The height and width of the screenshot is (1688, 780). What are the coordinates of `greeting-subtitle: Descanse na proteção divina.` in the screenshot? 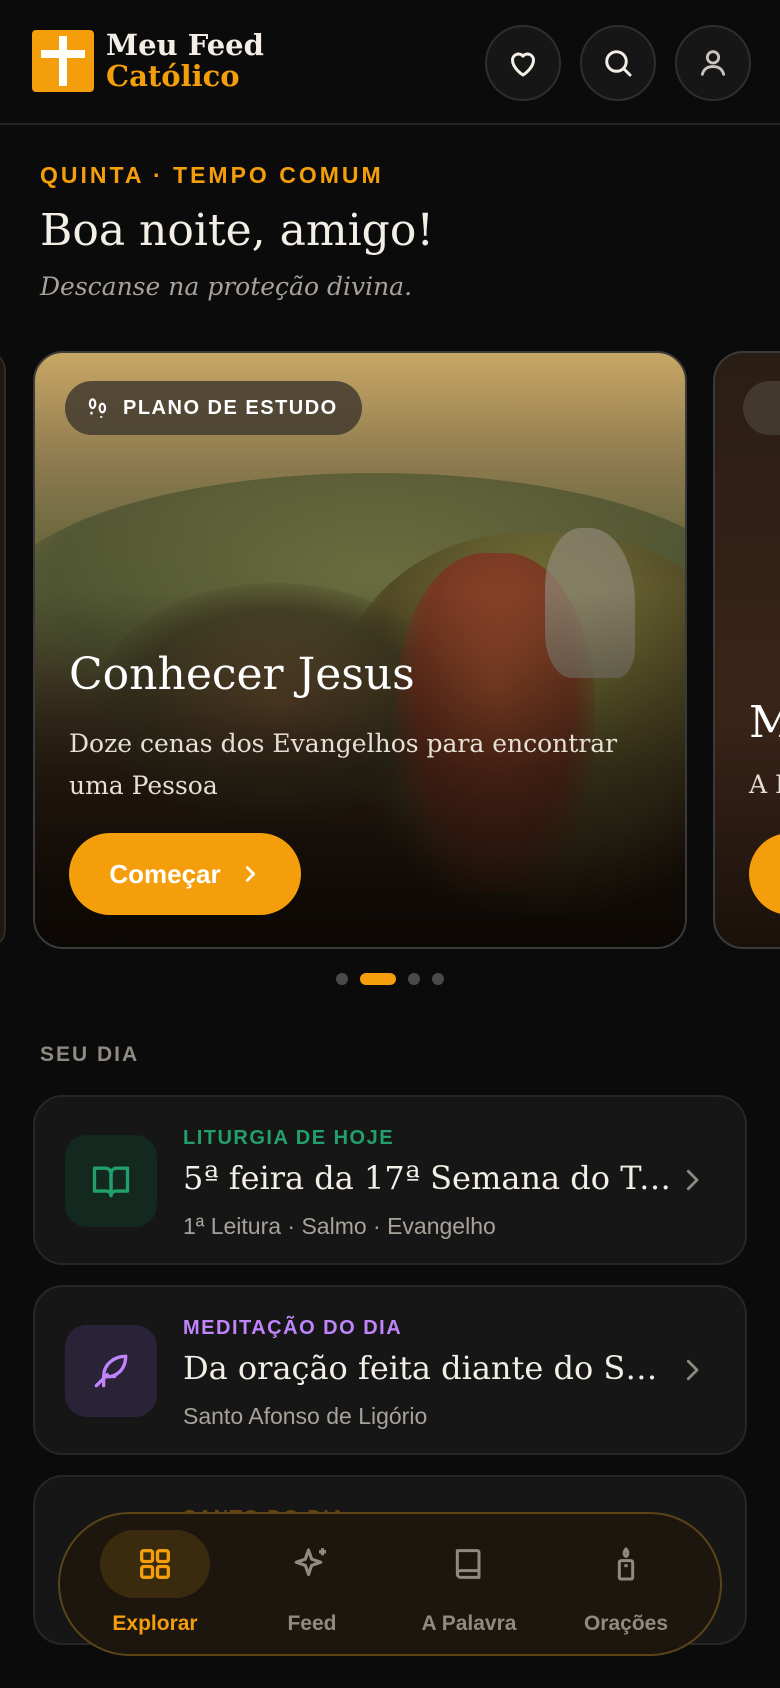 It's located at (226, 286).